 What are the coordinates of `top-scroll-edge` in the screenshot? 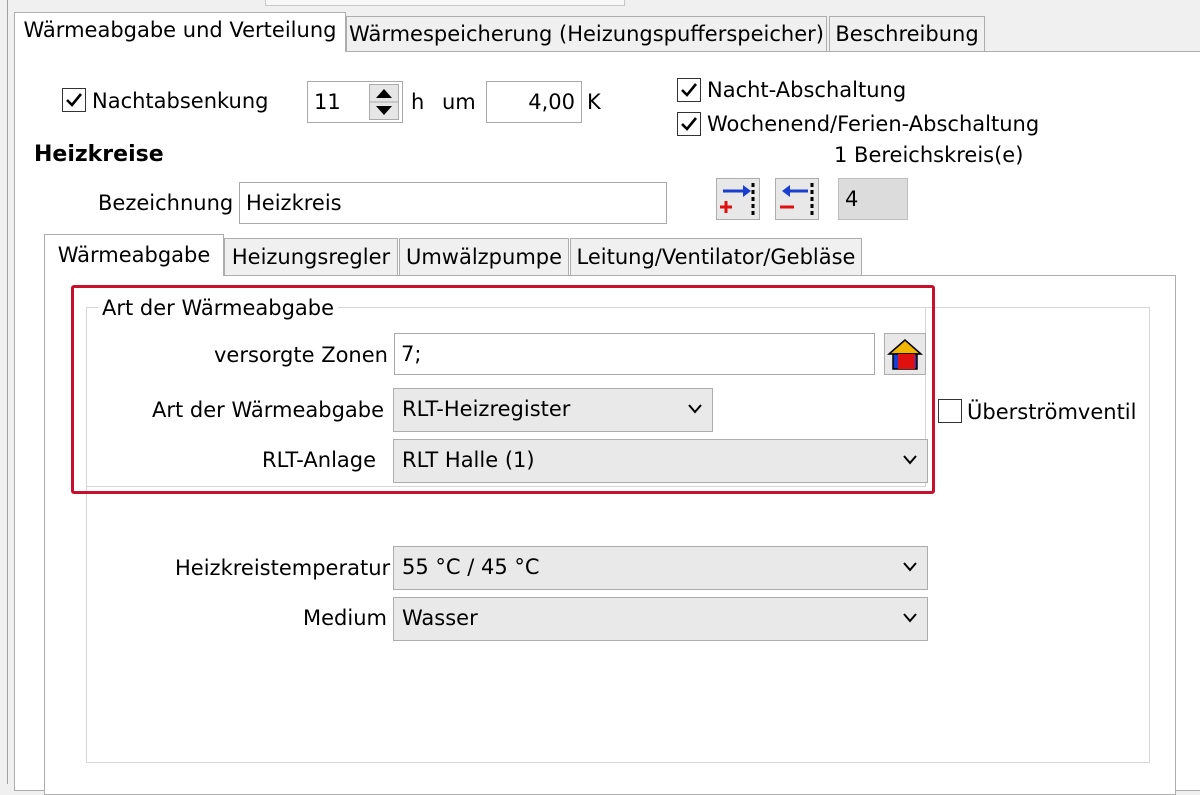 It's located at (445, 3).